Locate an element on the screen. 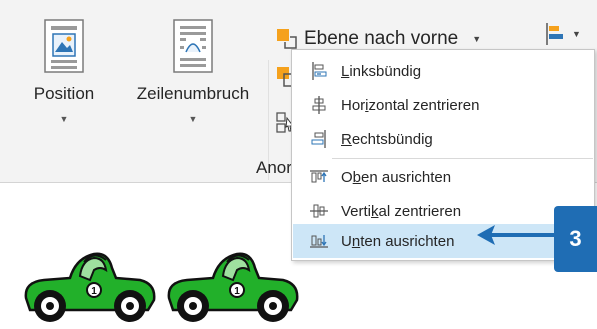 The image size is (597, 329). align-left-icon is located at coordinates (319, 71).